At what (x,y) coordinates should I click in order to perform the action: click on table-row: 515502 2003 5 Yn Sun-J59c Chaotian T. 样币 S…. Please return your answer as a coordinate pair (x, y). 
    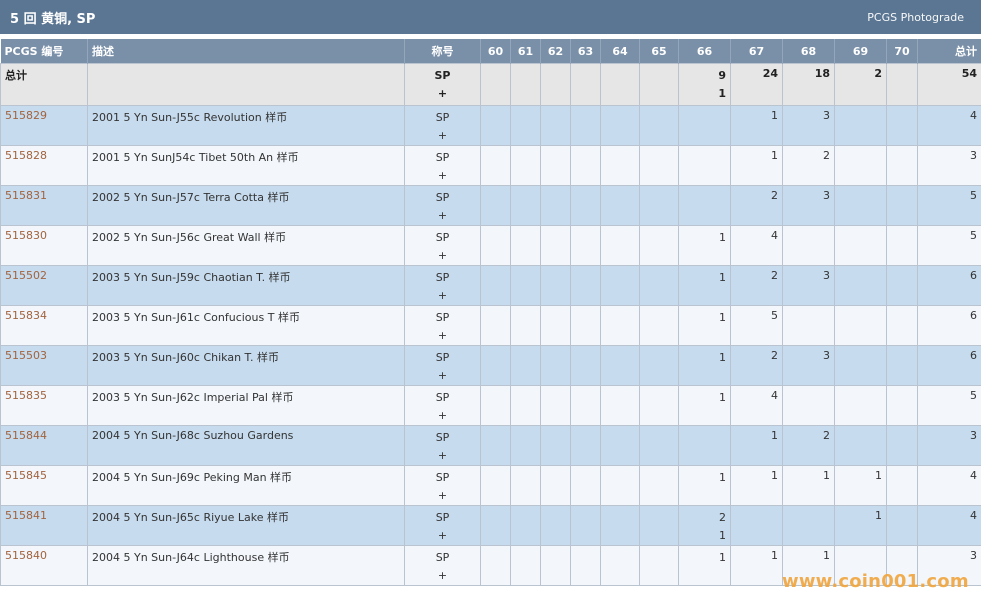
    Looking at the image, I should click on (490, 285).